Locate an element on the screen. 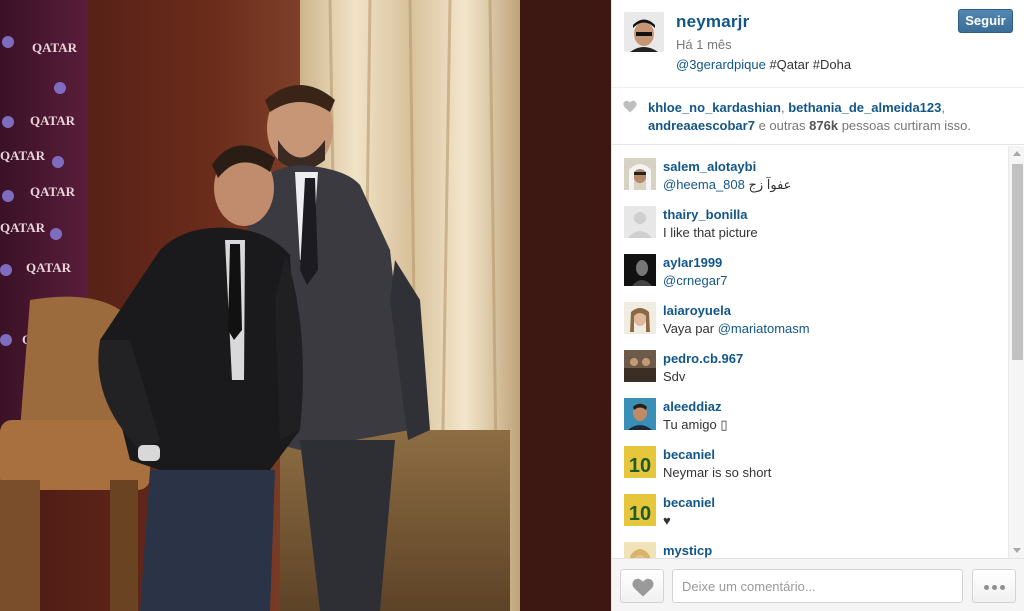 This screenshot has width=1024, height=611. follow-button: Seguir is located at coordinates (985, 21).